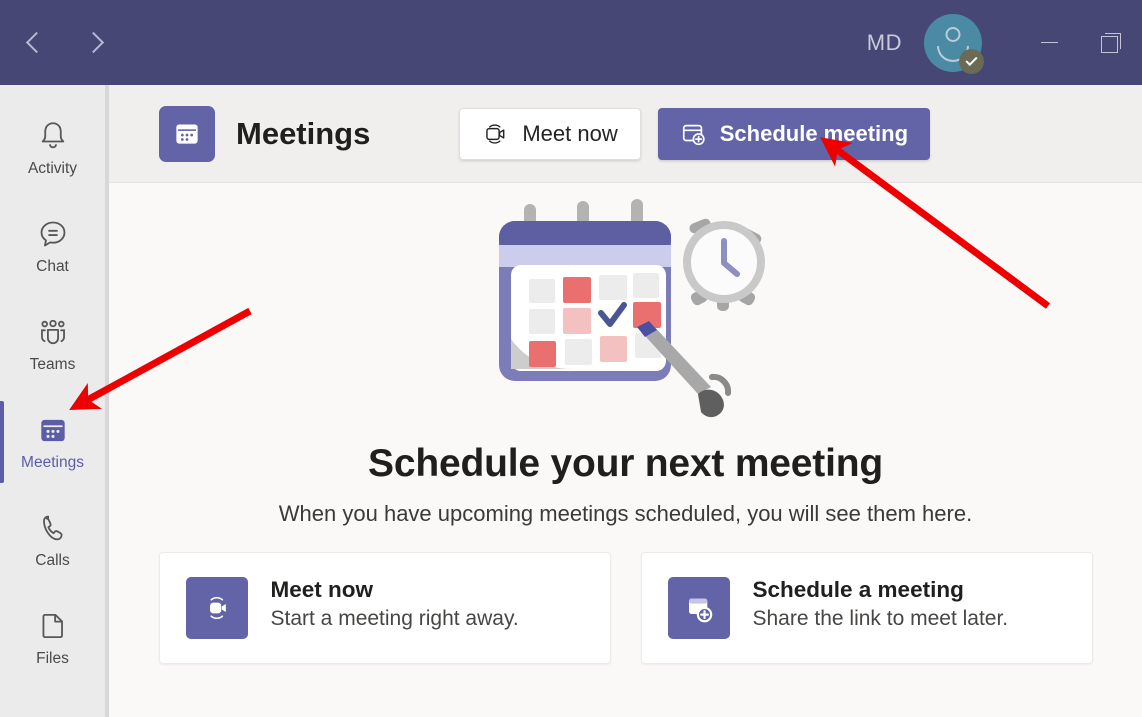  What do you see at coordinates (52, 233) in the screenshot?
I see `chat-icon` at bounding box center [52, 233].